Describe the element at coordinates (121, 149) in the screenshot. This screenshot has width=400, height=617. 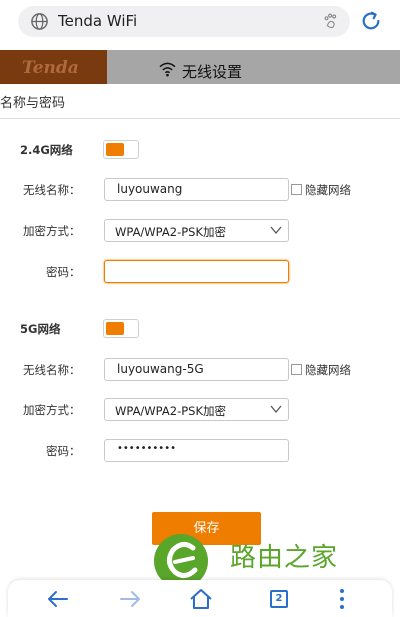
I see `band-24-toggle` at that location.